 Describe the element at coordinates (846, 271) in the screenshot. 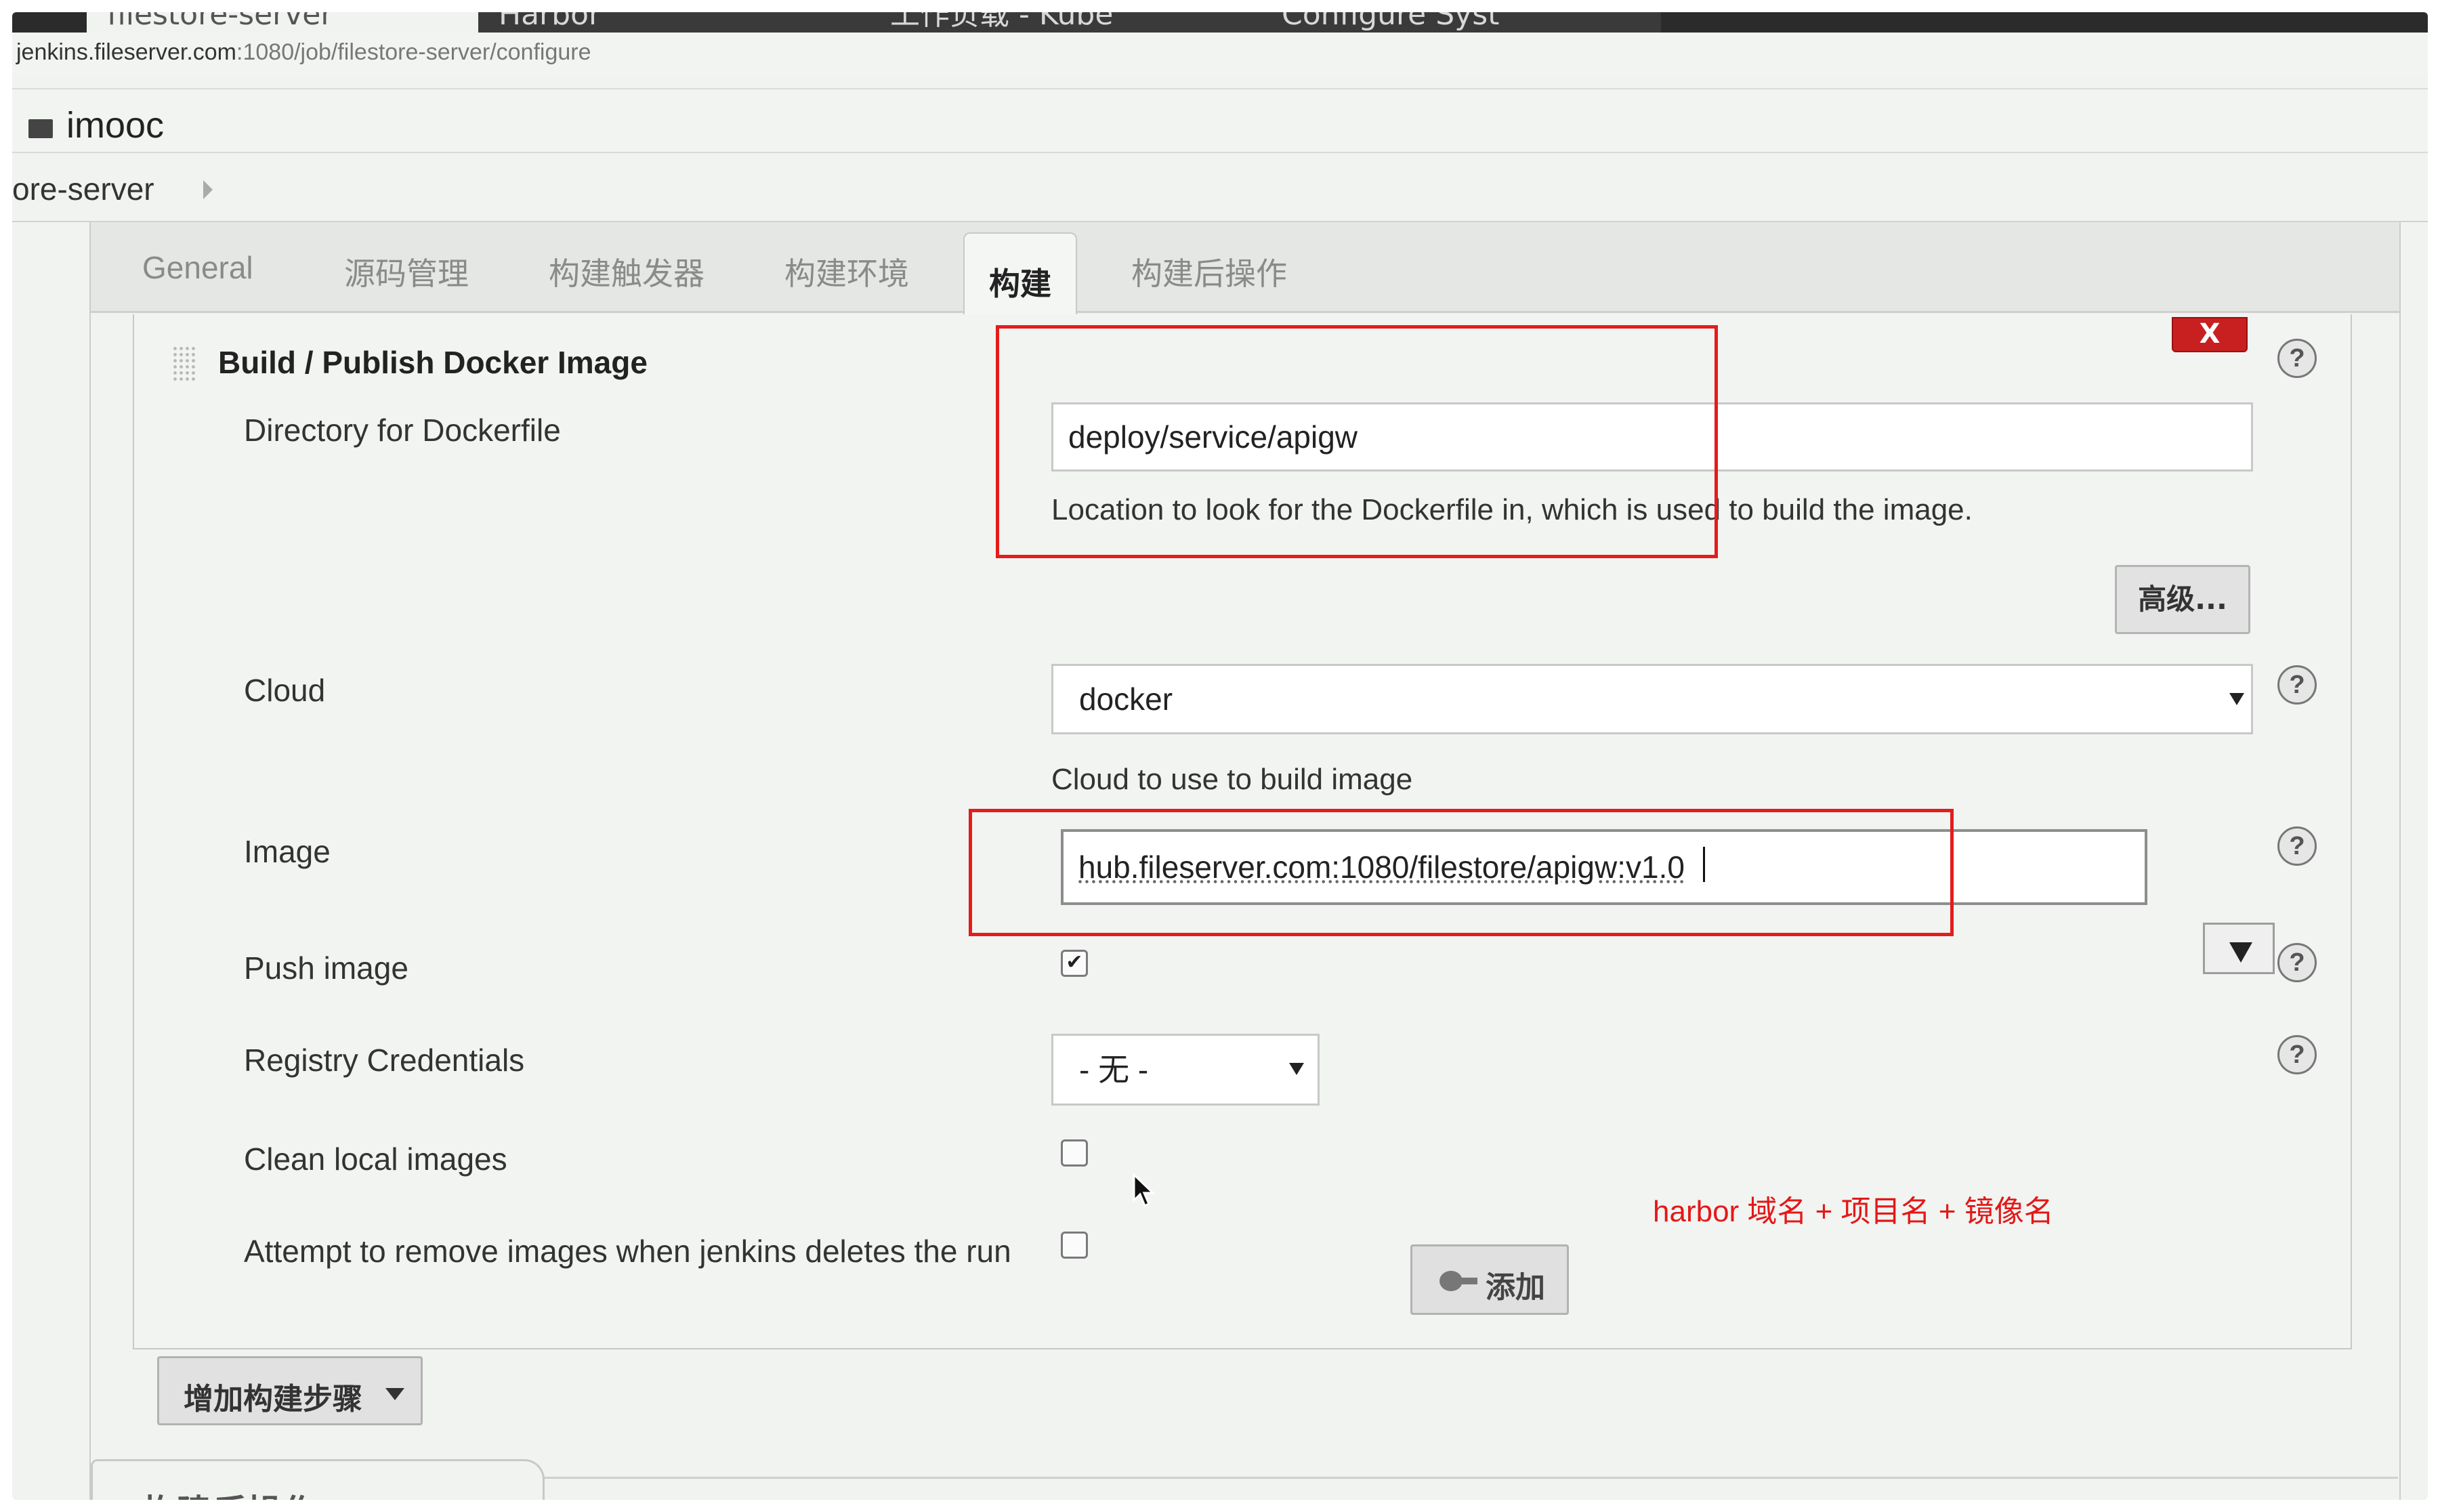

I see `tab-build-environment: 构建环境` at that location.